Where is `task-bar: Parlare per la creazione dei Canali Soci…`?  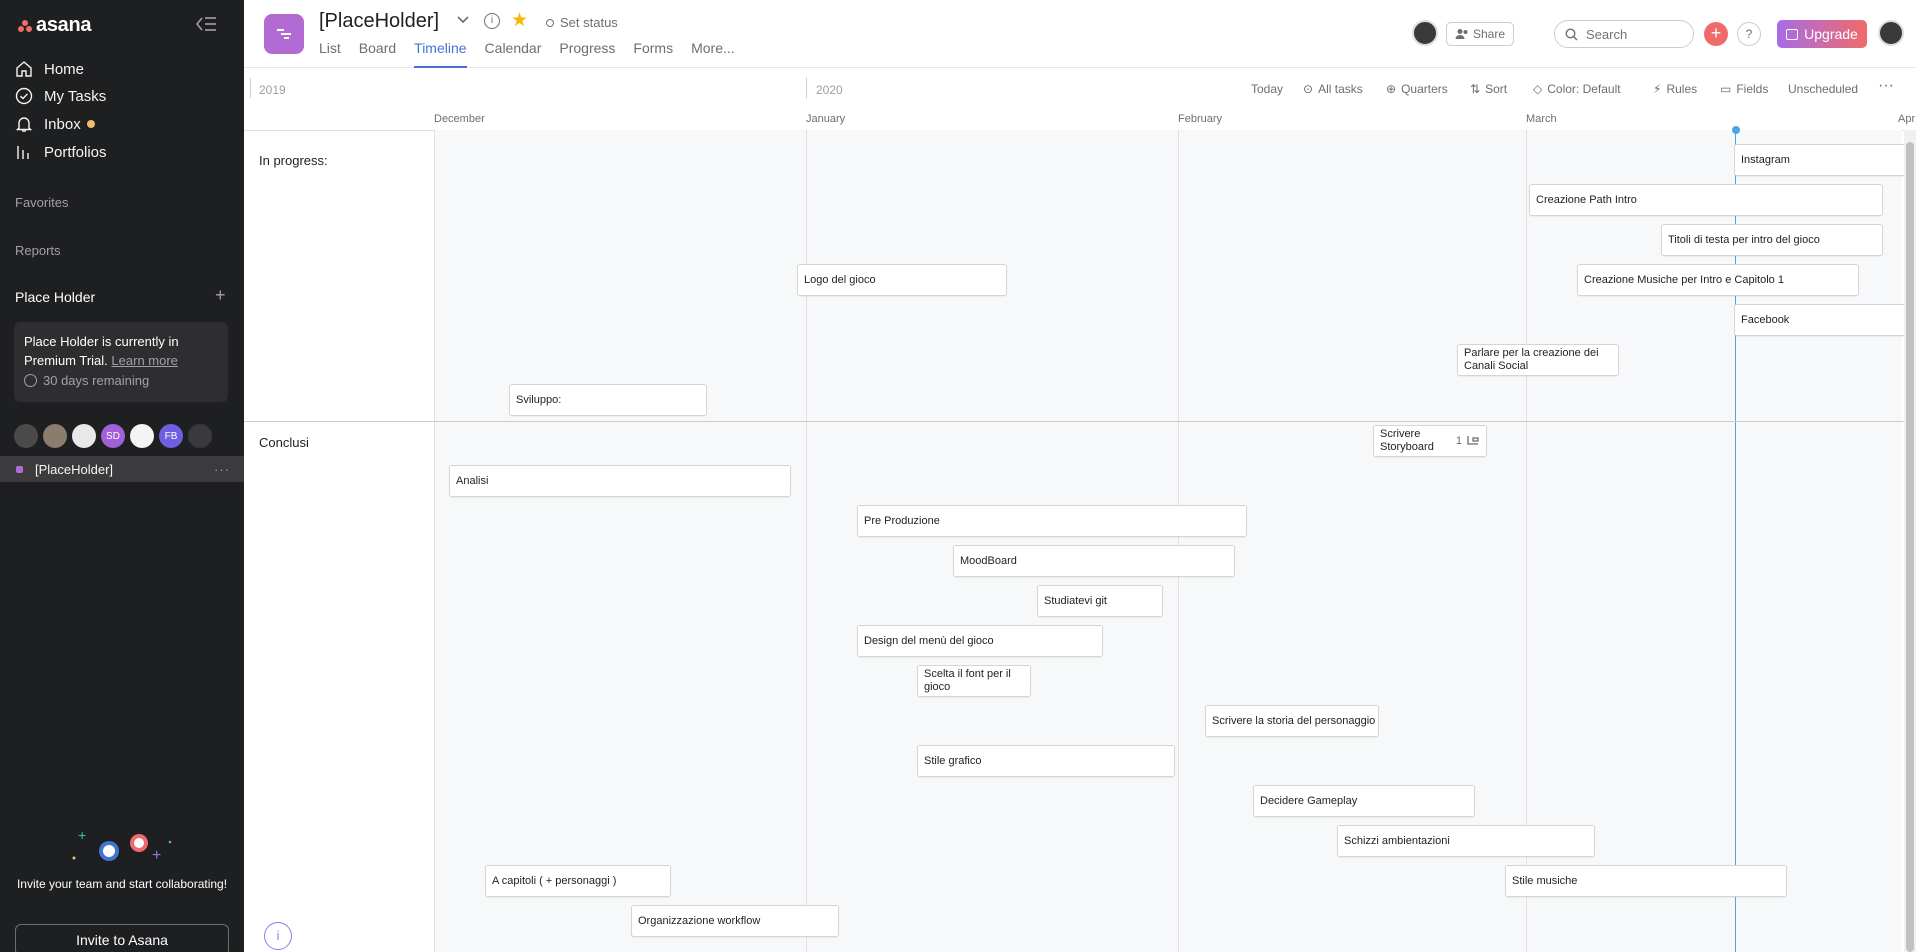 task-bar: Parlare per la creazione dei Canali Soci… is located at coordinates (1538, 360).